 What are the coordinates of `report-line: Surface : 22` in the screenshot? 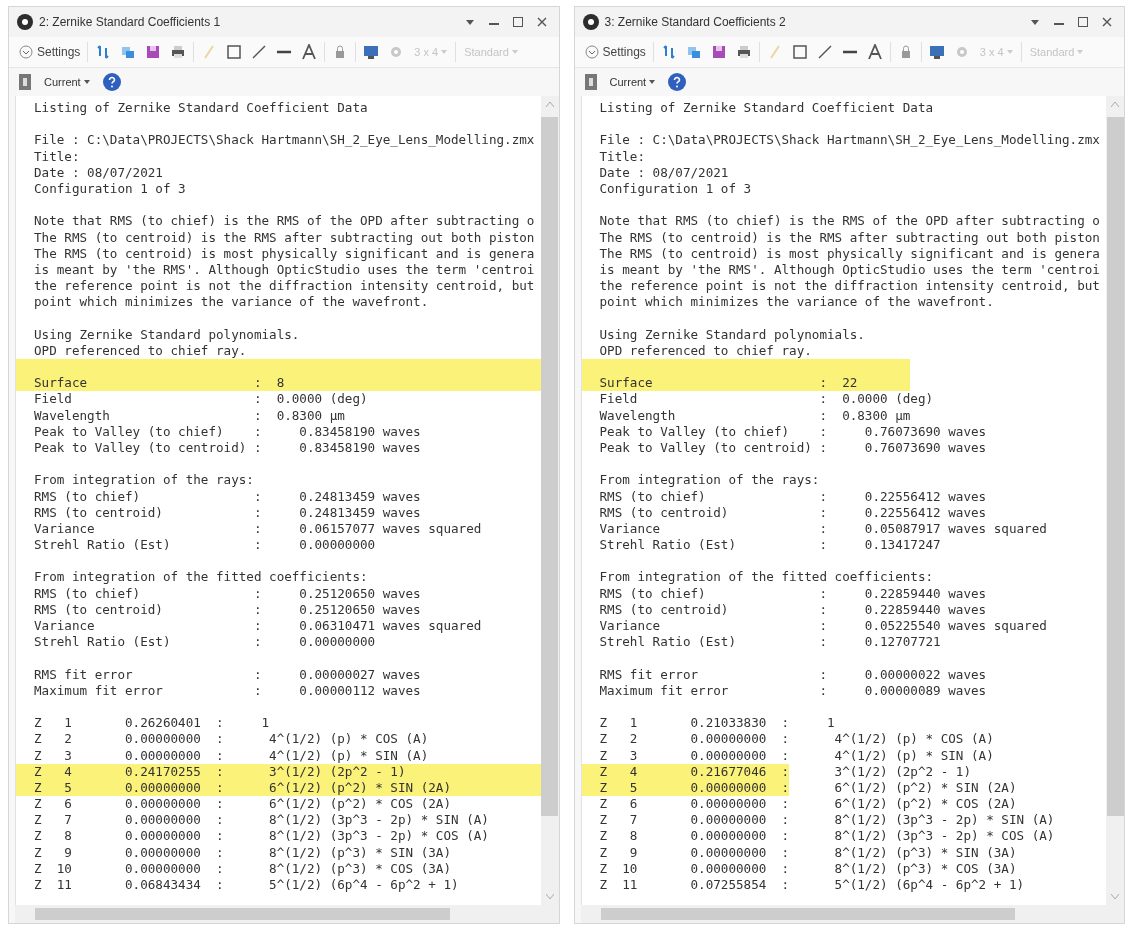 It's located at (728, 383).